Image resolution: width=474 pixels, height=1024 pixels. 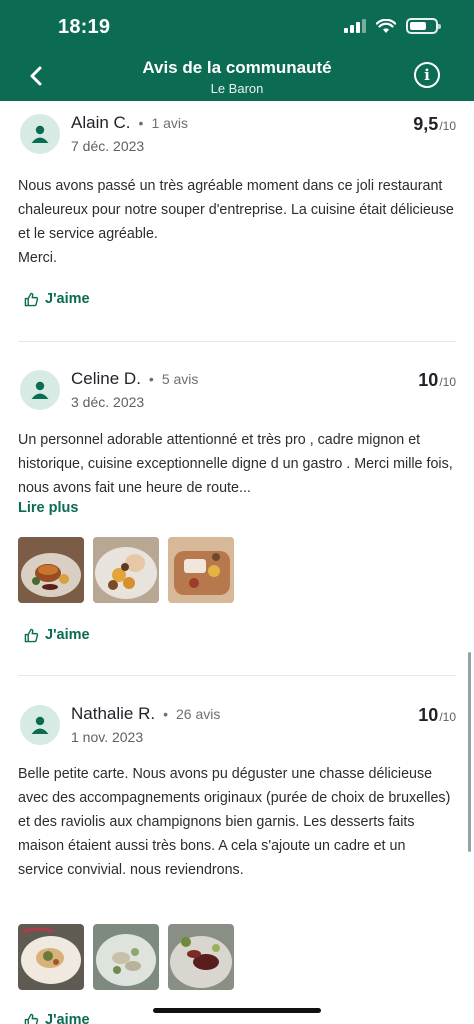 I want to click on review-score: 9,5/10, so click(x=434, y=124).